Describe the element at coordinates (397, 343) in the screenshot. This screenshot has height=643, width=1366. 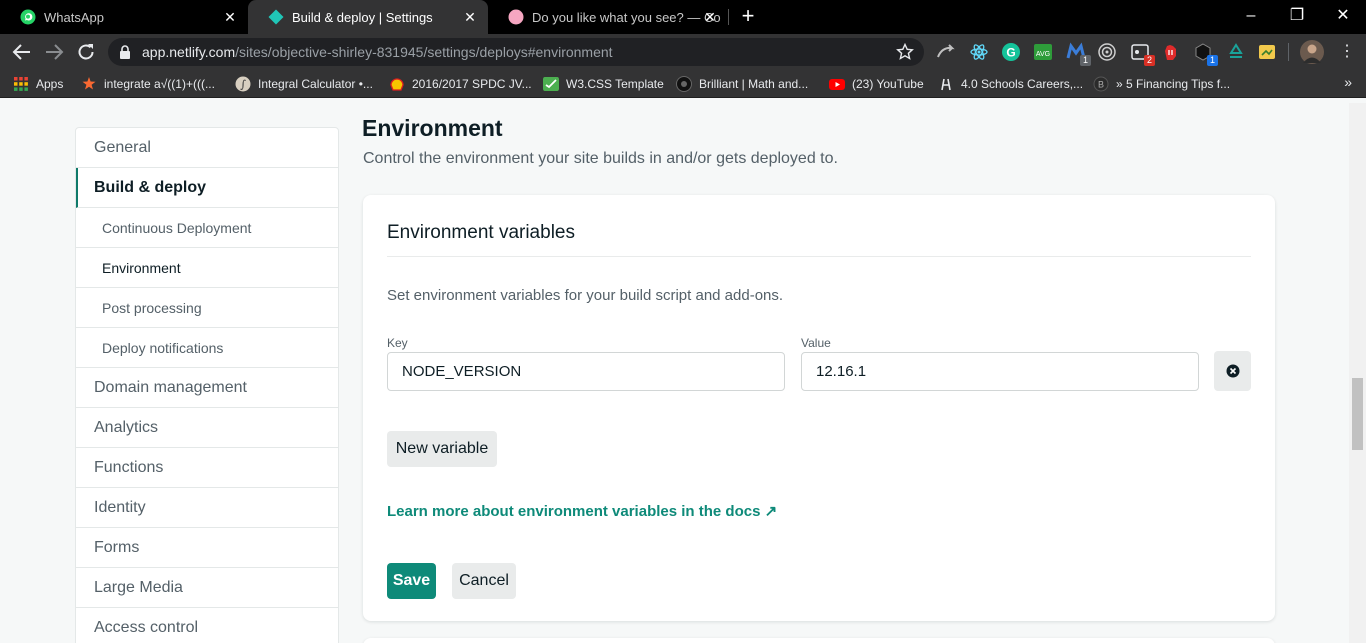
I see `key-label: Key` at that location.